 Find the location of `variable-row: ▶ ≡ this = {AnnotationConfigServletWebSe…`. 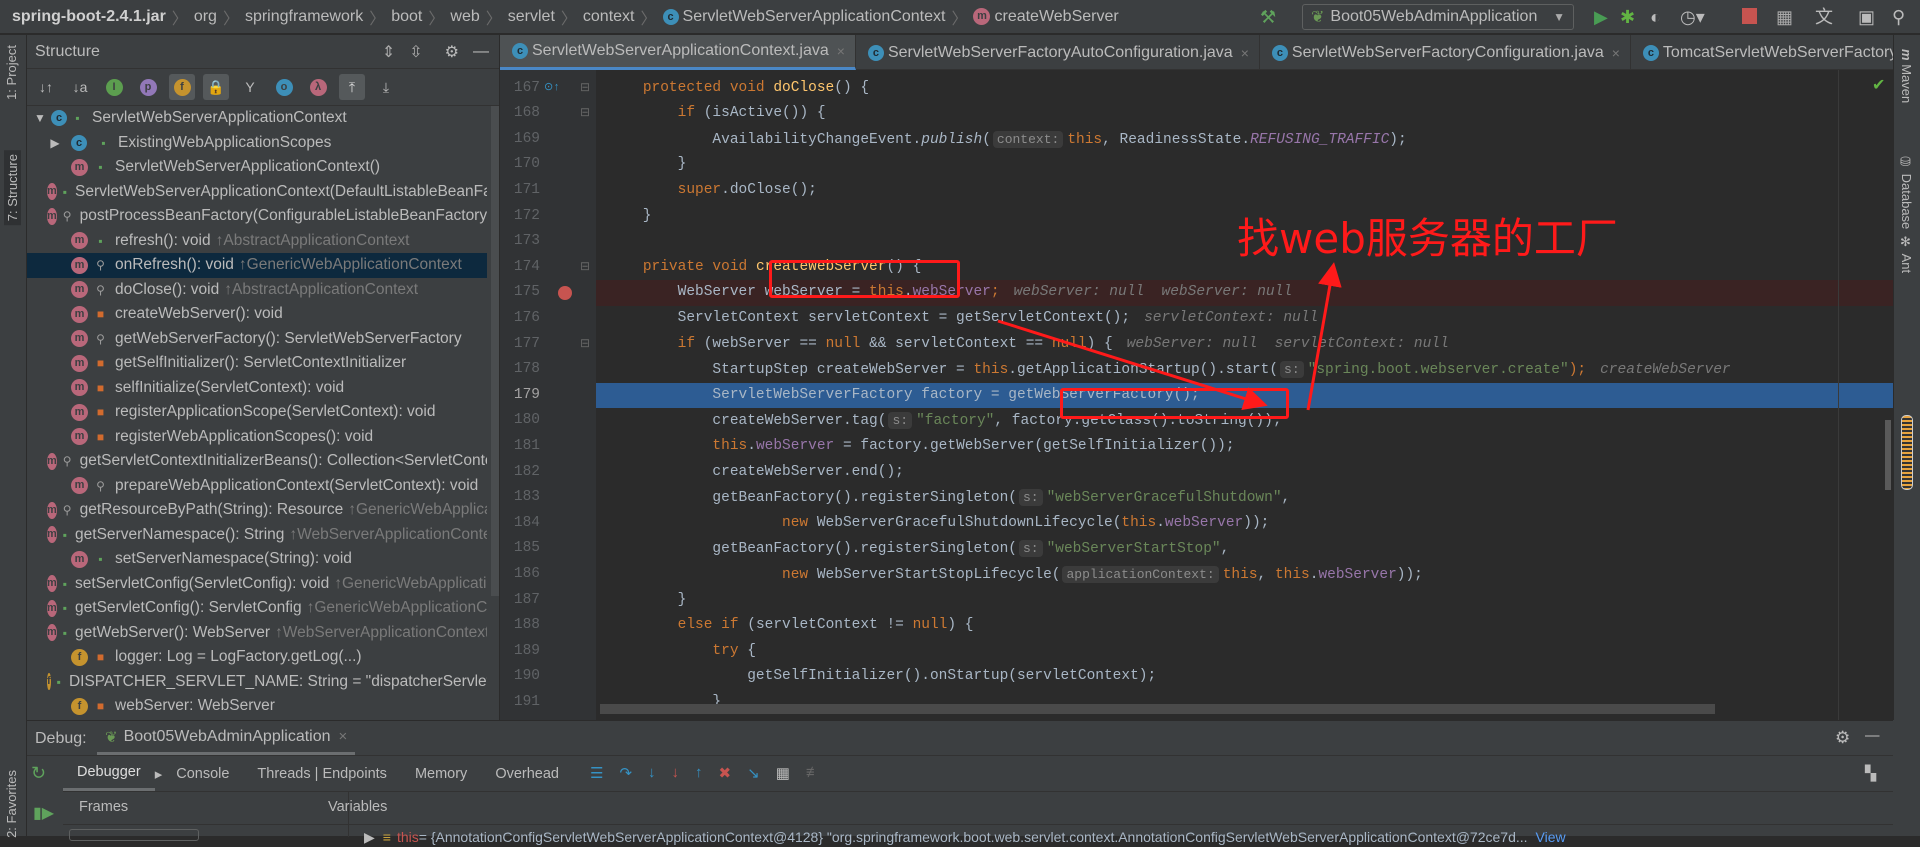

variable-row: ▶ ≡ this = {AnnotationConfigServletWebSe… is located at coordinates (1124, 837).